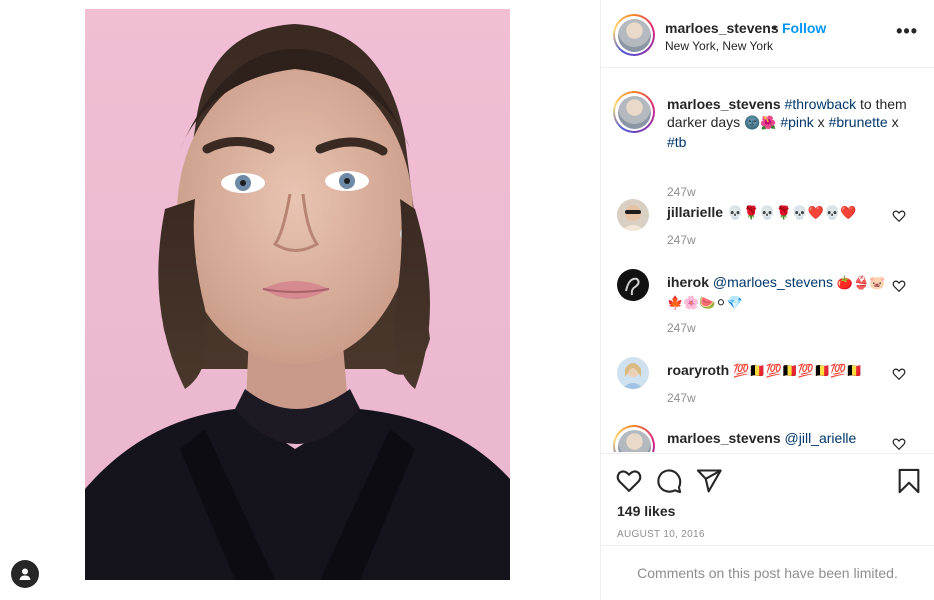  I want to click on post-location: New York, New York, so click(719, 46).